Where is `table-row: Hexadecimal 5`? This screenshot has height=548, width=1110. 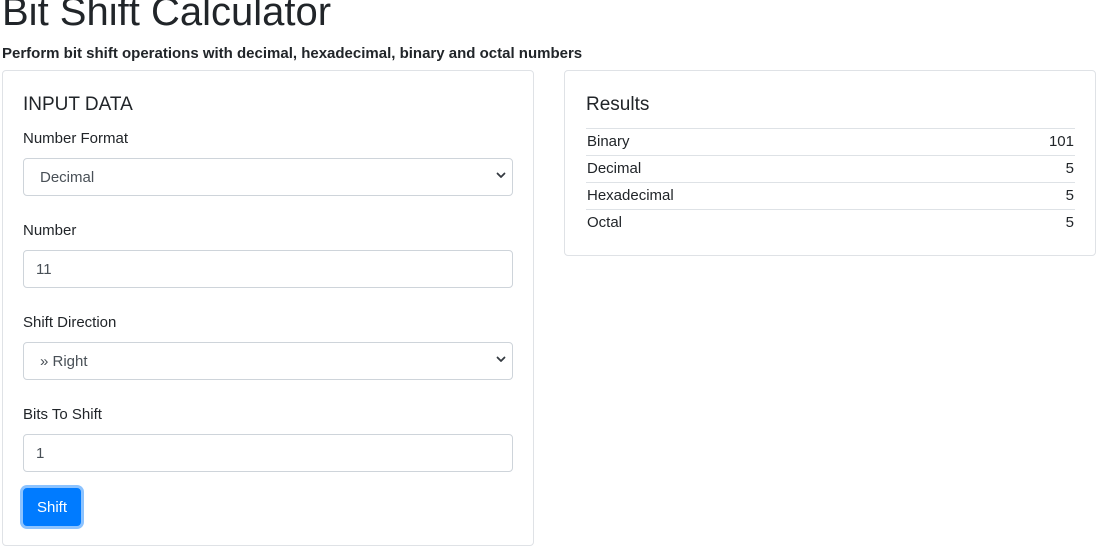
table-row: Hexadecimal 5 is located at coordinates (830, 196).